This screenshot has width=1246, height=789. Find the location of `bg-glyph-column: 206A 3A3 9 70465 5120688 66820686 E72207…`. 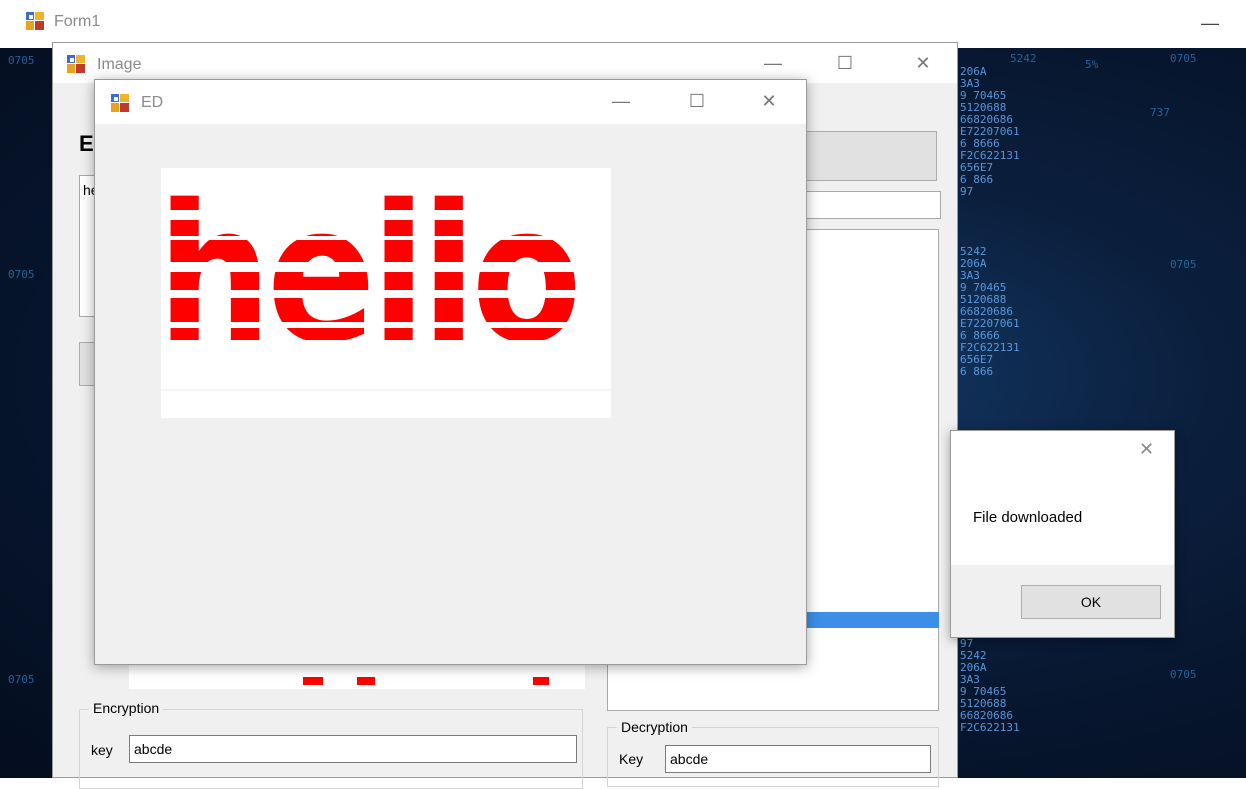

bg-glyph-column: 206A 3A3 9 70465 5120688 66820686 E72207… is located at coordinates (990, 131).